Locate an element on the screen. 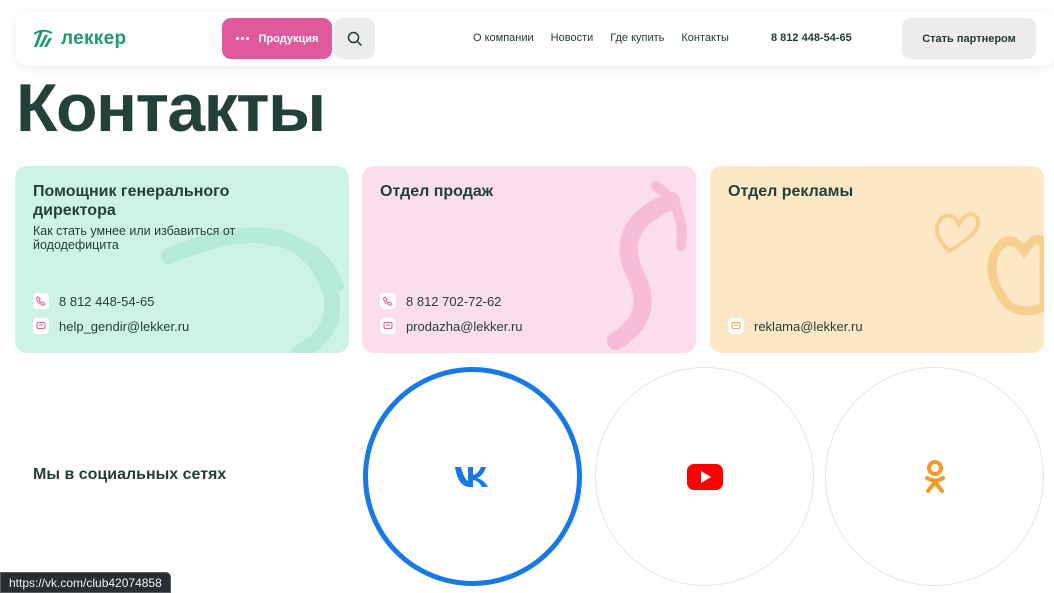 This screenshot has width=1054, height=593. youtube-link is located at coordinates (704, 476).